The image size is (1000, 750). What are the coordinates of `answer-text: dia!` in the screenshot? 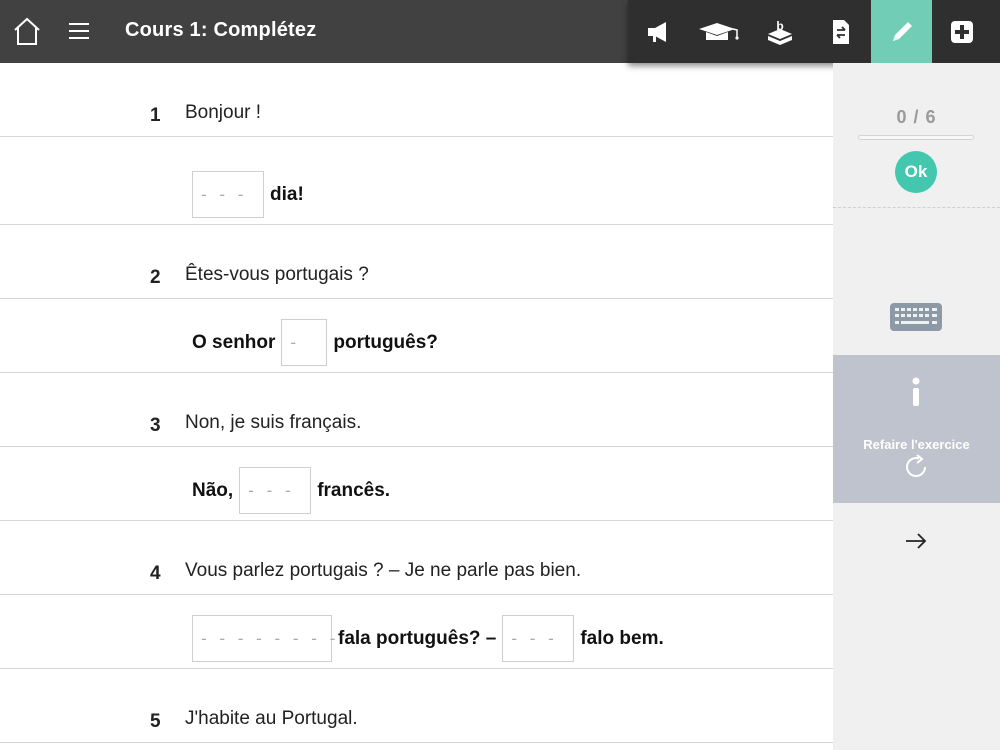 It's located at (287, 194).